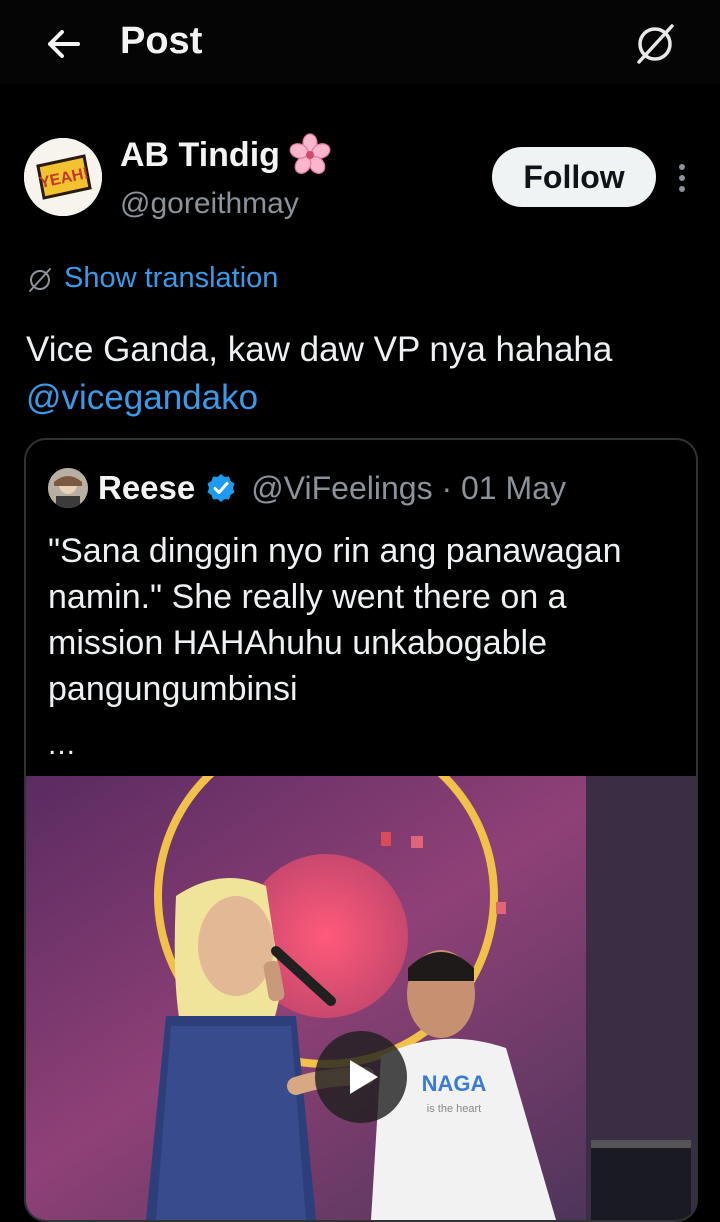  Describe the element at coordinates (171, 278) in the screenshot. I see `show-translation-link: Show translation` at that location.